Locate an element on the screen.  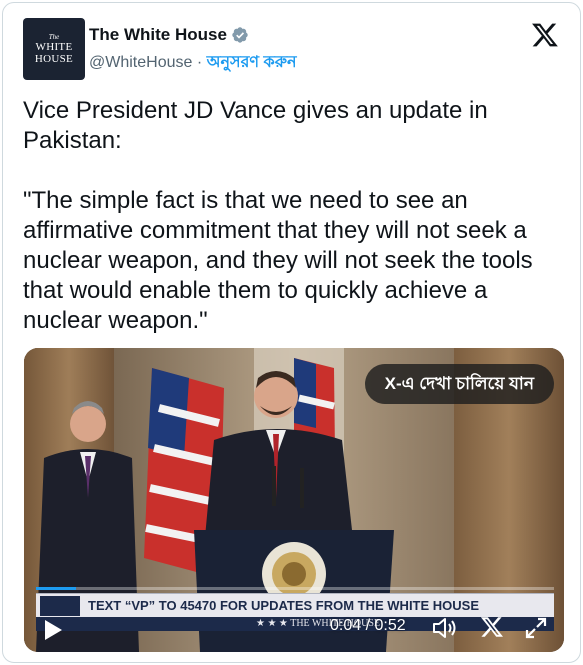
verified-badge-icon is located at coordinates (240, 35).